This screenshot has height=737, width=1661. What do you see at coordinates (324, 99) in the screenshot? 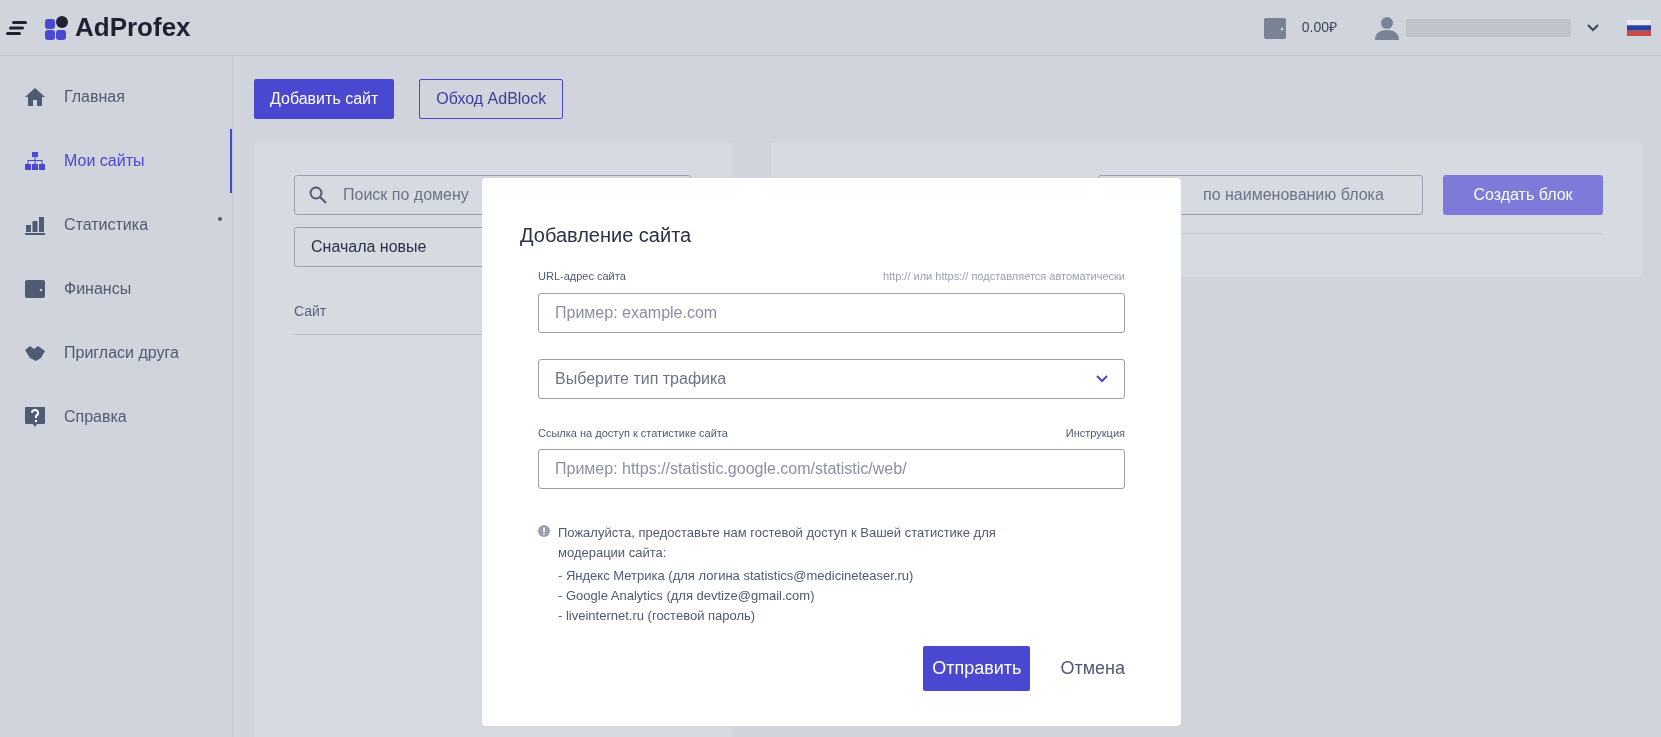
I see `add-site-button: Добавить сайт` at bounding box center [324, 99].